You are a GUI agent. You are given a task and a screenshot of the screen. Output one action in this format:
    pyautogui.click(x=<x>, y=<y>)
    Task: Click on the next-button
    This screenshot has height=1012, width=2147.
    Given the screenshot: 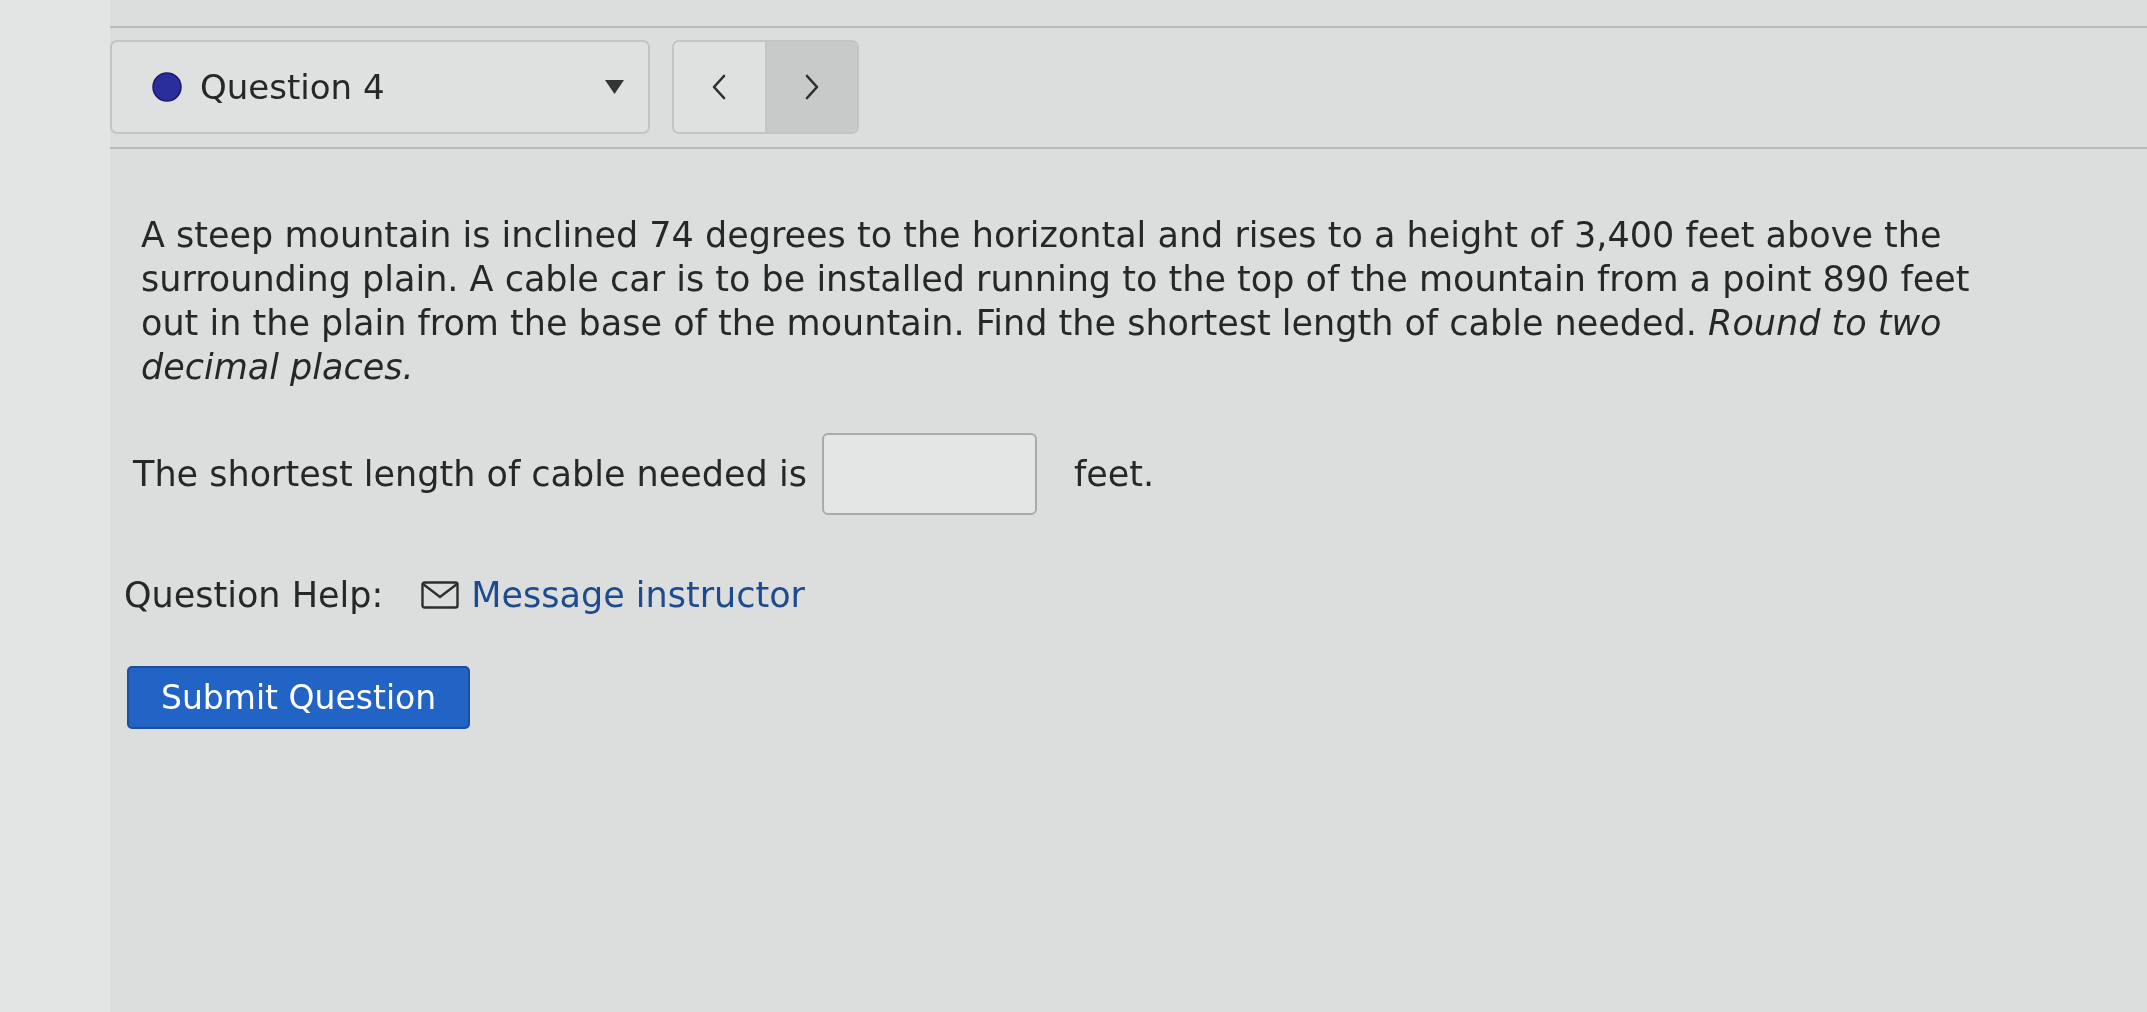 What is the action you would take?
    pyautogui.click(x=810, y=87)
    